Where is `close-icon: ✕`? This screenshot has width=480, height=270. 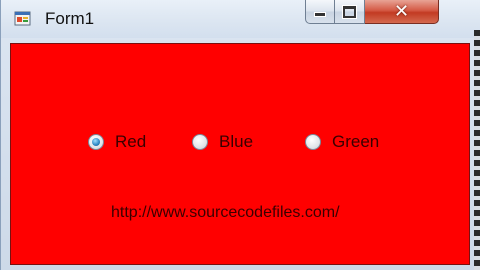
close-icon: ✕ is located at coordinates (401, 11).